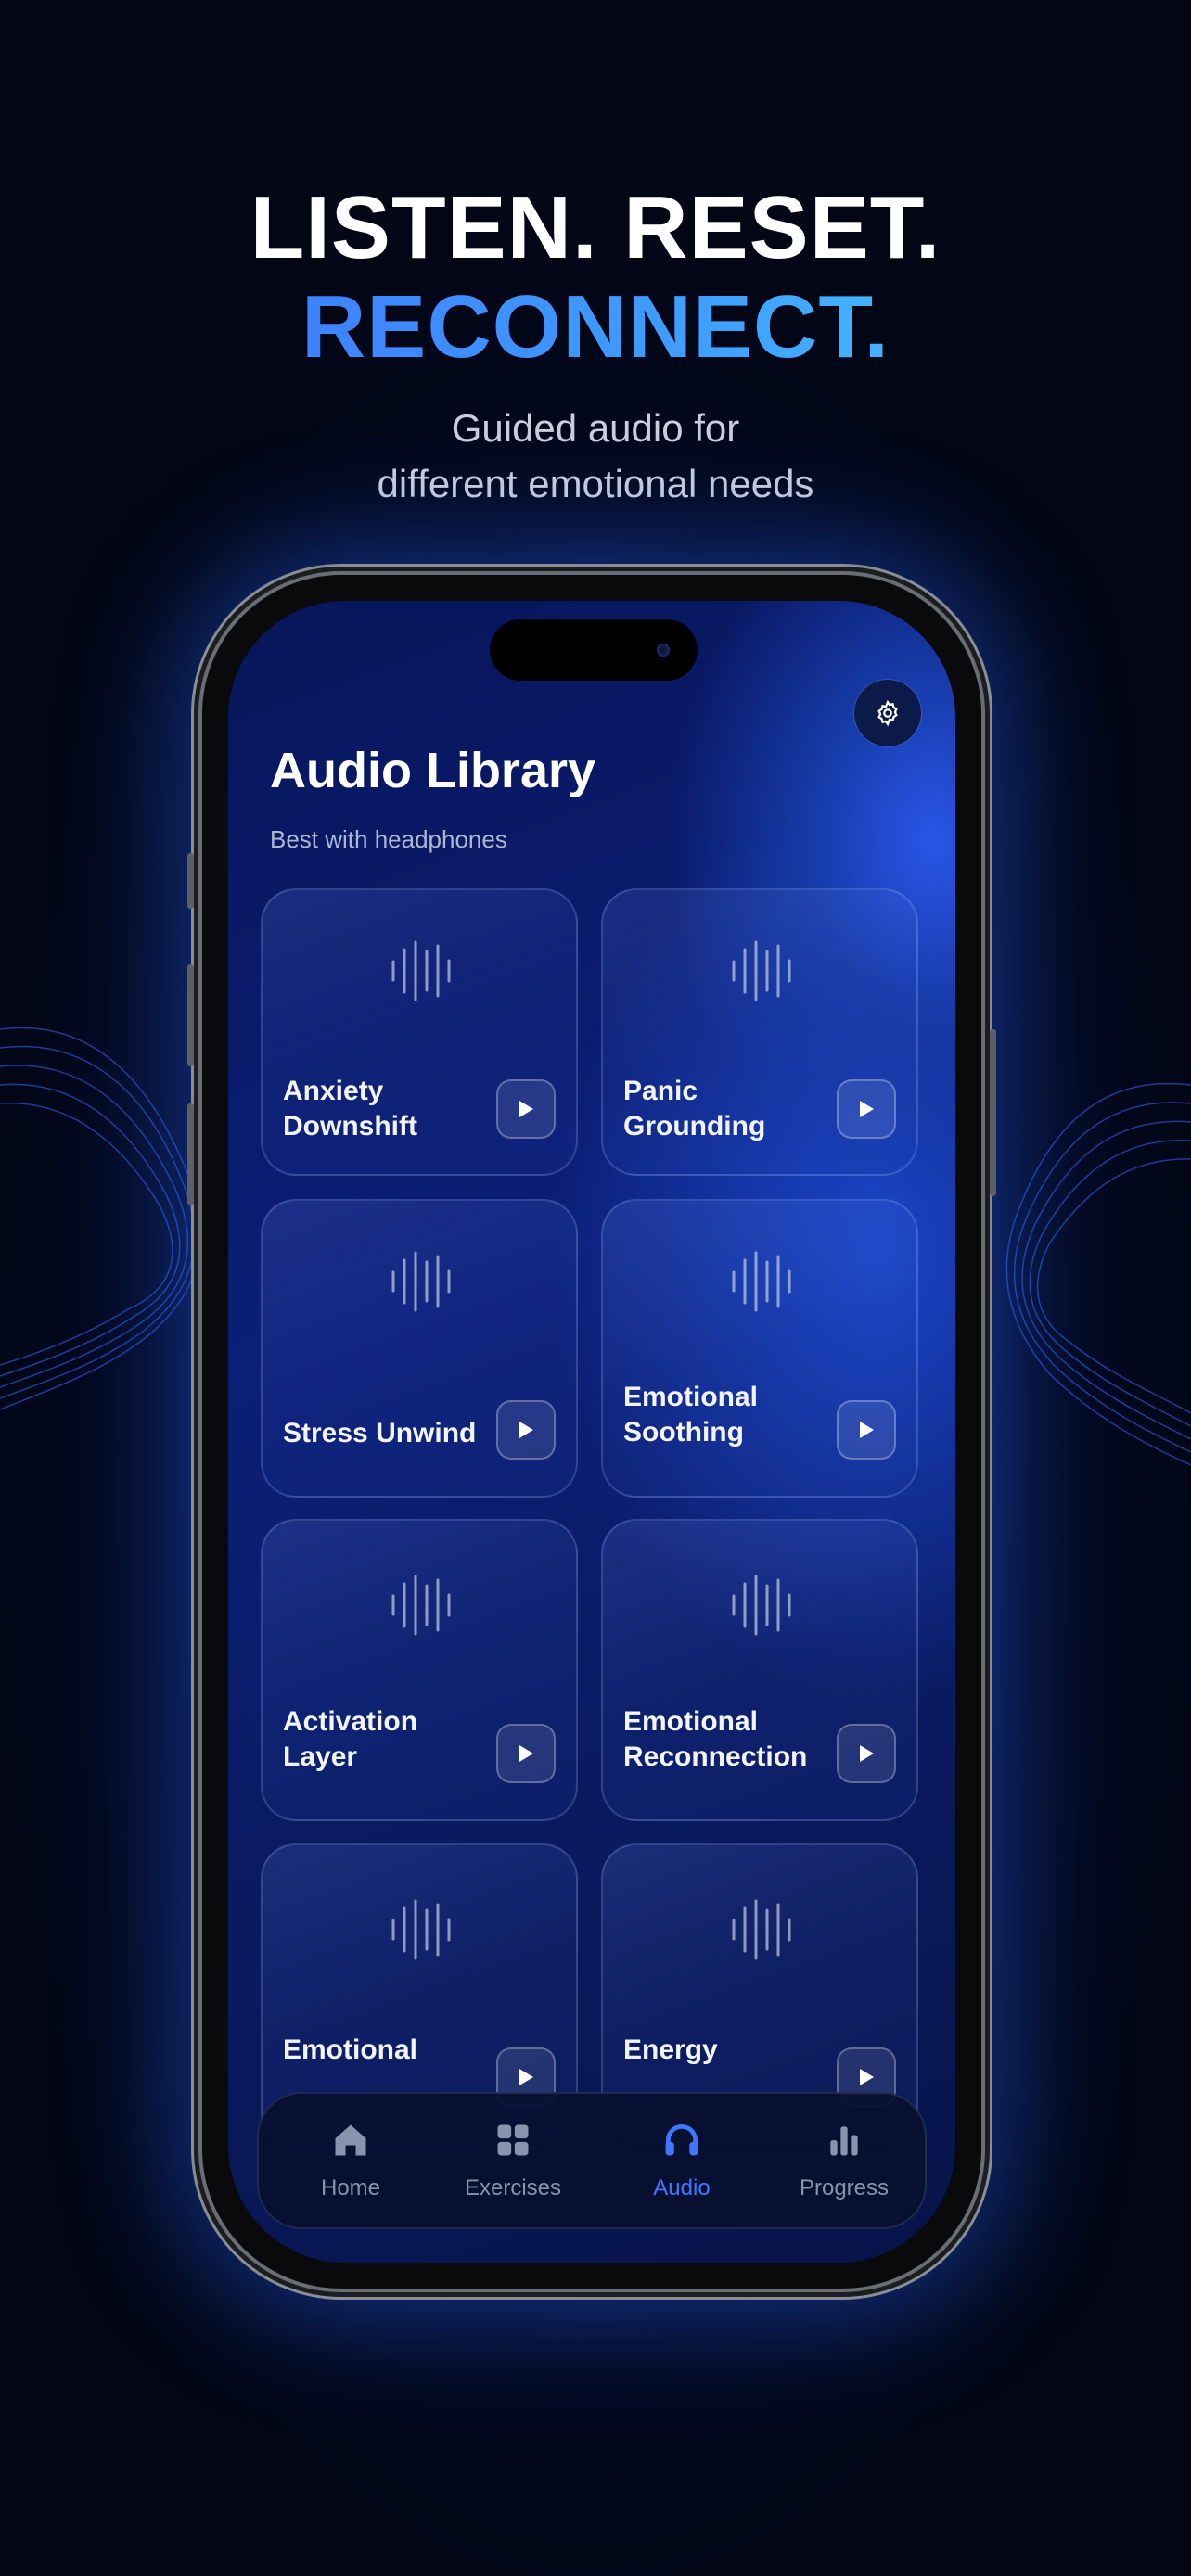 This screenshot has width=1191, height=2576. I want to click on grid-icon, so click(513, 2140).